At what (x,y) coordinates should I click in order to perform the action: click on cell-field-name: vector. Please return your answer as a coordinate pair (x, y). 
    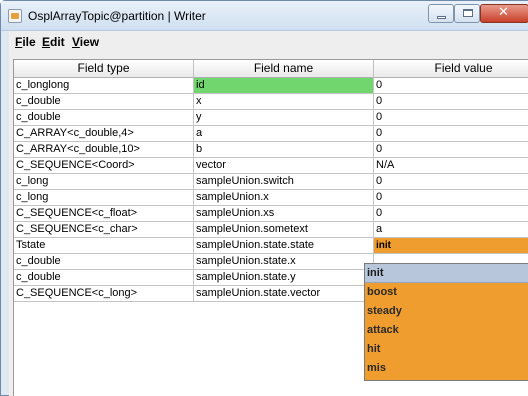
    Looking at the image, I should click on (284, 166).